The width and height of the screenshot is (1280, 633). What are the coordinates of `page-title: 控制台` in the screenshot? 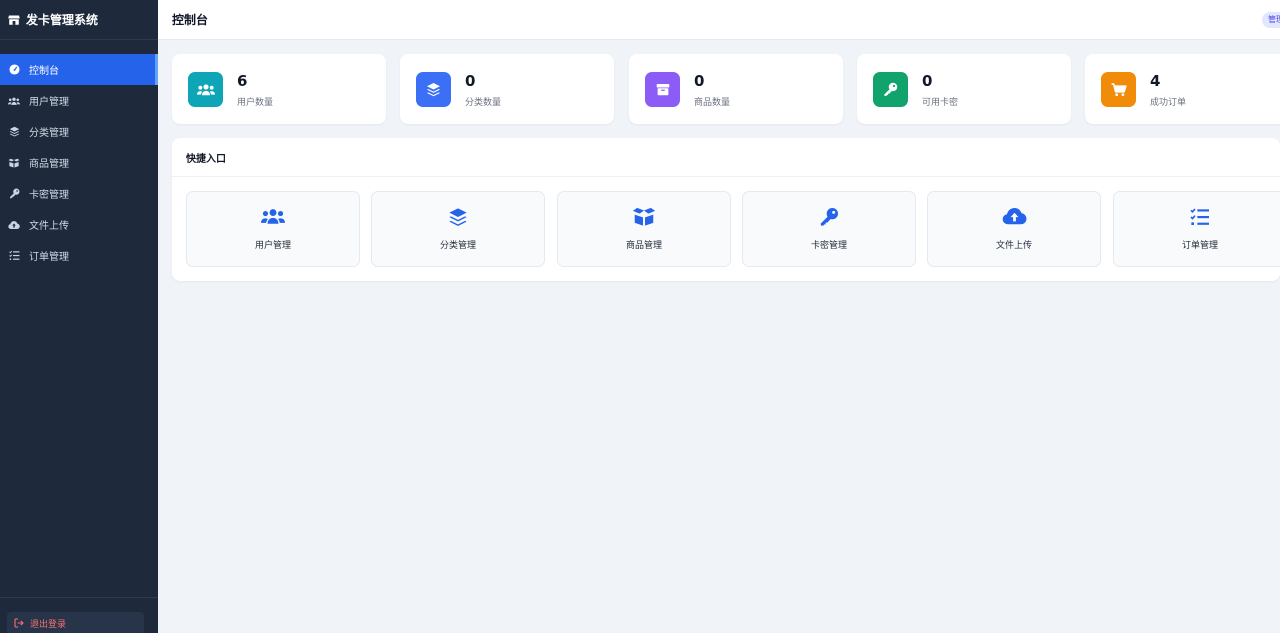 It's located at (190, 20).